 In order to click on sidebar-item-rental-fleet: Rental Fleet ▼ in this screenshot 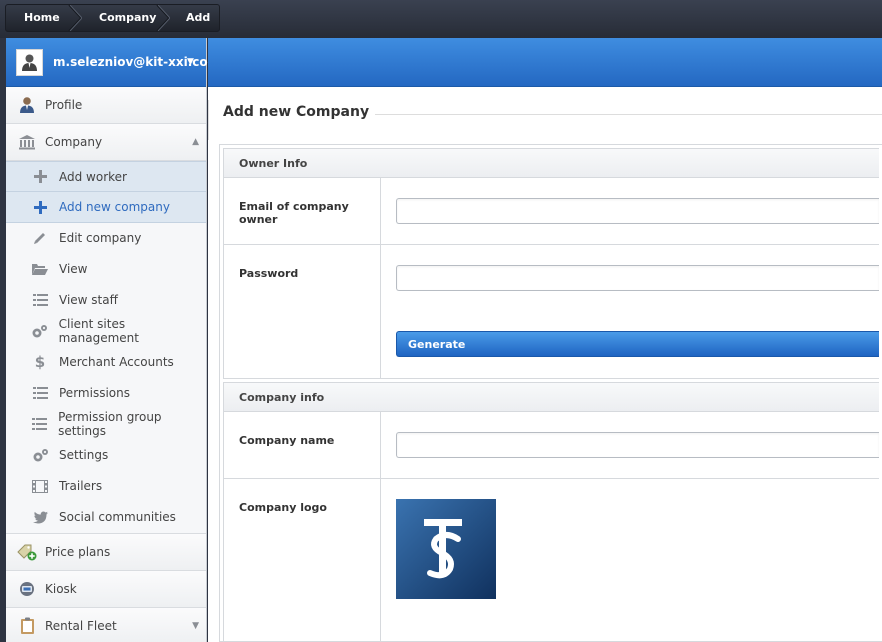, I will do `click(106, 625)`.